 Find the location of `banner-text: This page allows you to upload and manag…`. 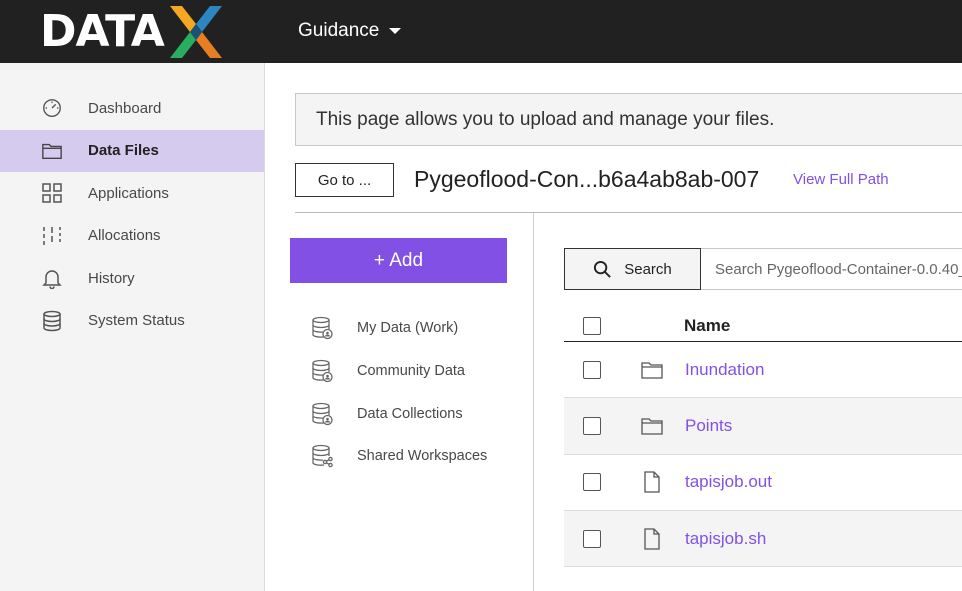

banner-text: This page allows you to upload and manag… is located at coordinates (545, 119).